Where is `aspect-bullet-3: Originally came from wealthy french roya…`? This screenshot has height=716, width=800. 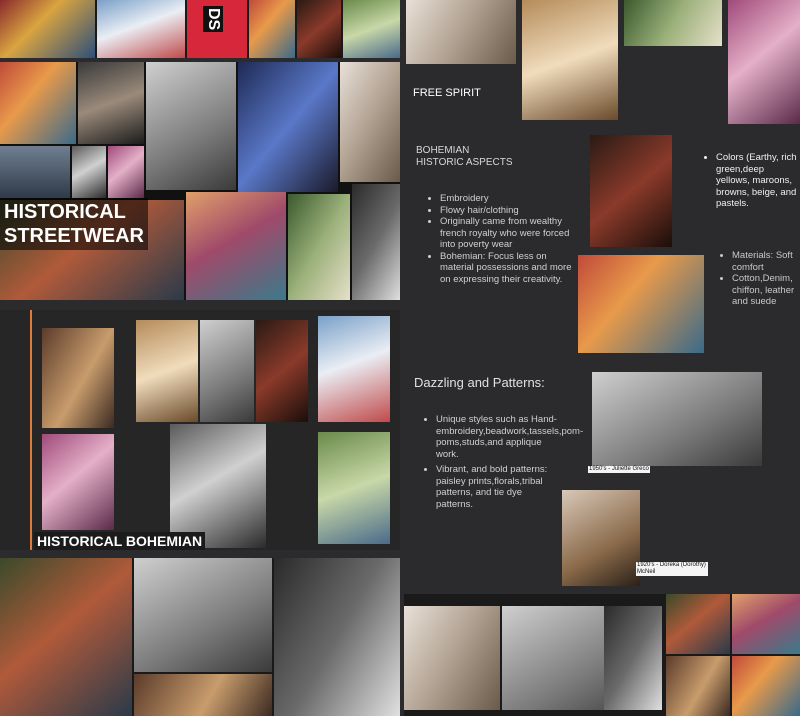 aspect-bullet-3: Originally came from wealthy french roya… is located at coordinates (511, 233).